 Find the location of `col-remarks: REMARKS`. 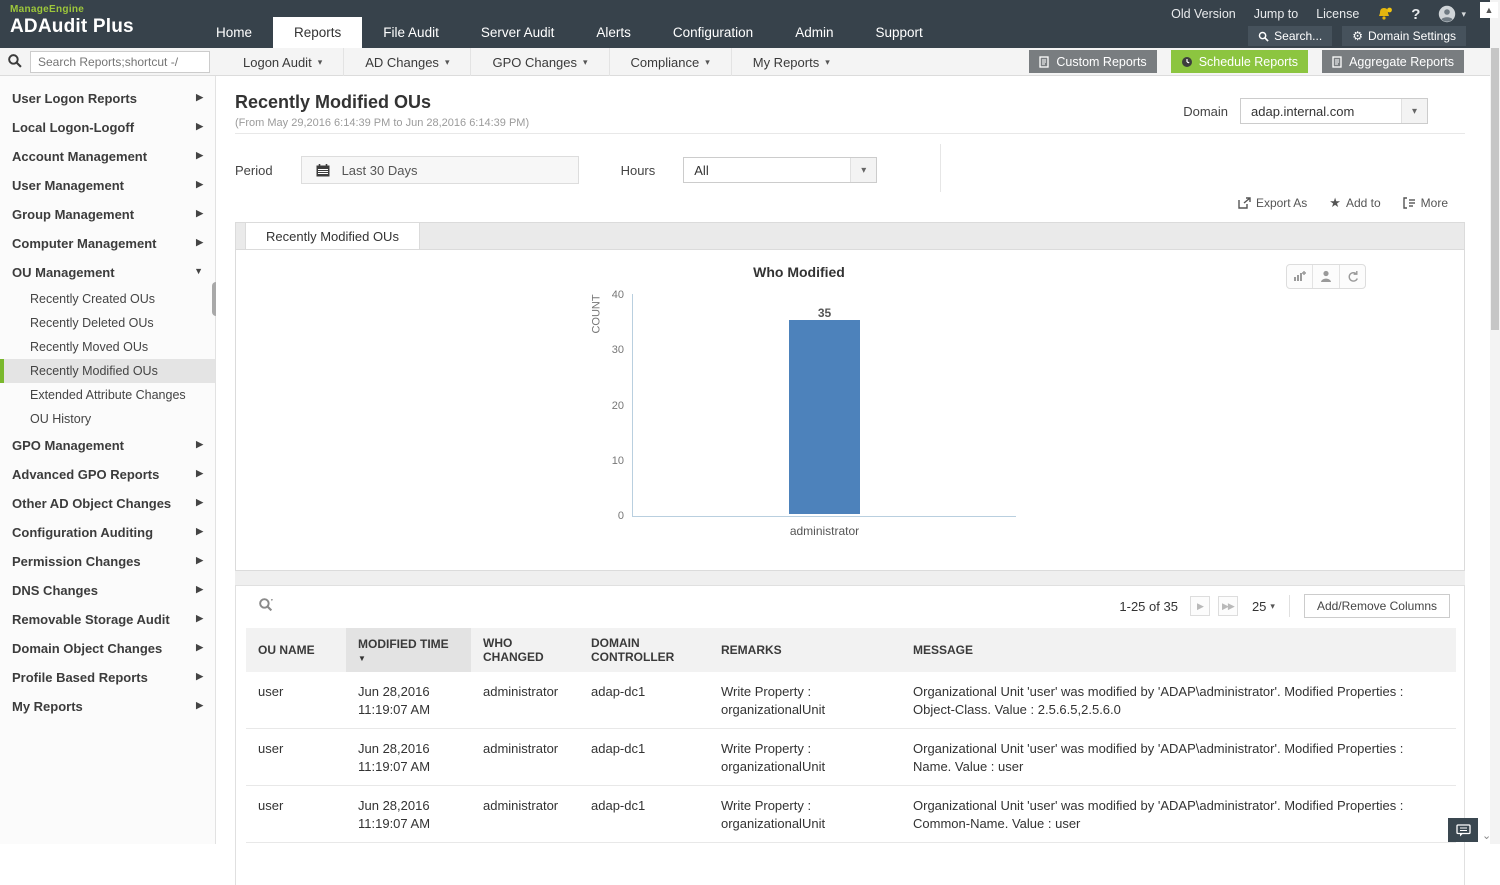

col-remarks: REMARKS is located at coordinates (805, 650).